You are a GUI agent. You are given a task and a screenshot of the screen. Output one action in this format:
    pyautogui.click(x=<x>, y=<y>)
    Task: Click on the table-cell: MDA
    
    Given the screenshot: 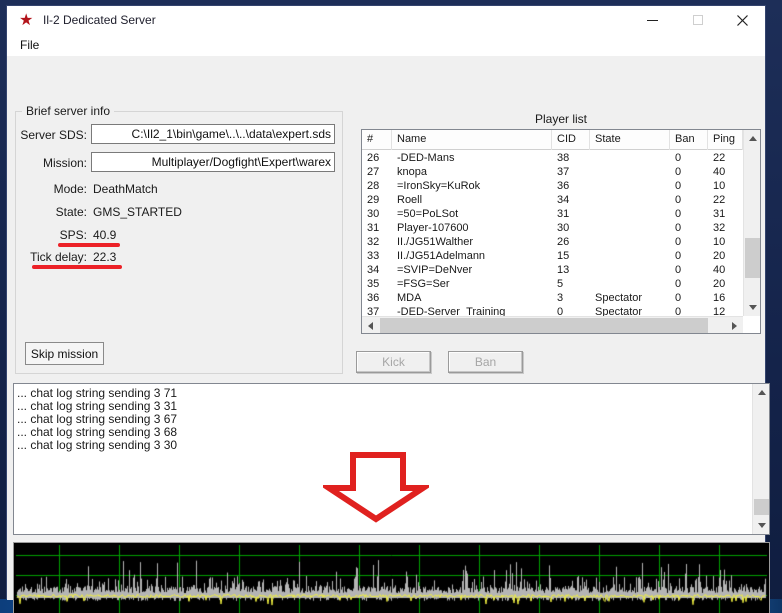 What is the action you would take?
    pyautogui.click(x=409, y=298)
    